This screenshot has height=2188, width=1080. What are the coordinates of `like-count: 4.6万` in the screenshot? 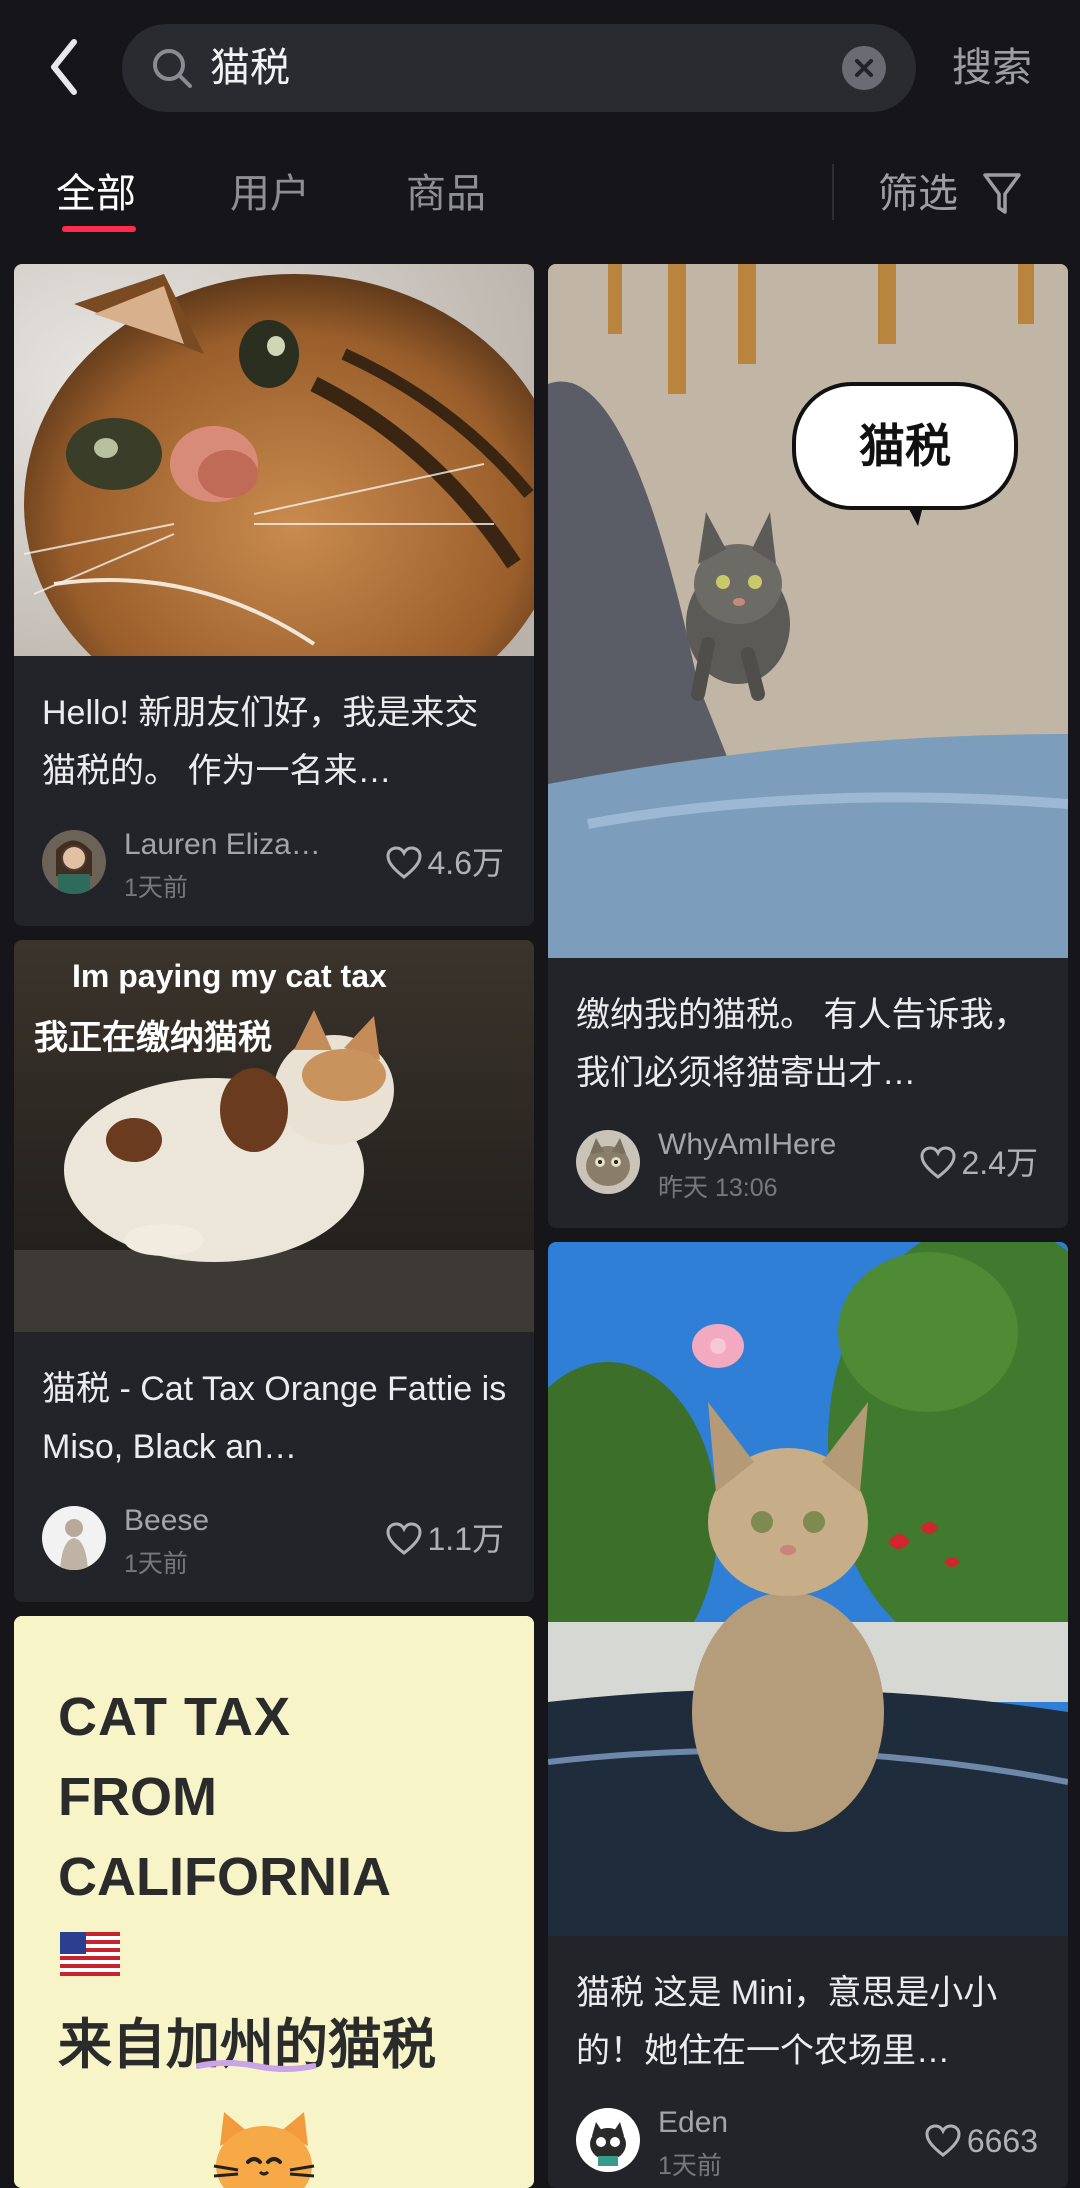 It's located at (445, 863).